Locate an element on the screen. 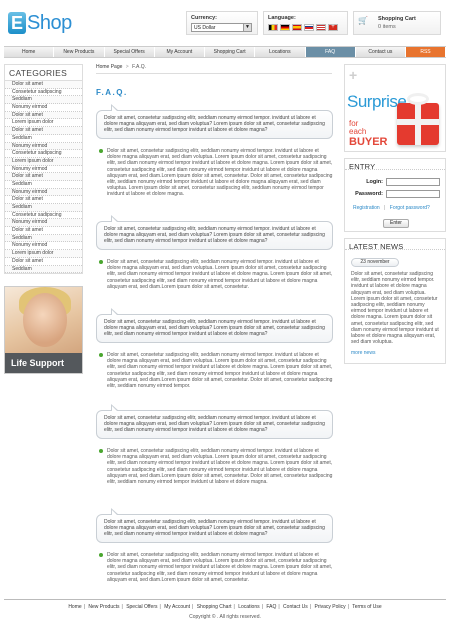 This screenshot has height=630, width=450. life-support-label: Life Support is located at coordinates (43, 363).